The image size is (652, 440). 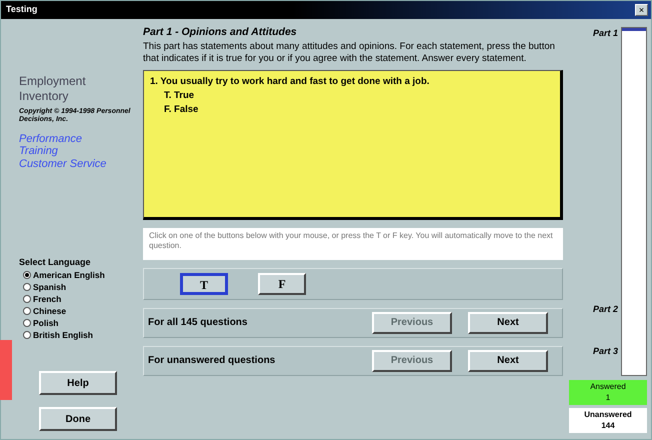 What do you see at coordinates (55, 262) in the screenshot?
I see `language-label: Select Language` at bounding box center [55, 262].